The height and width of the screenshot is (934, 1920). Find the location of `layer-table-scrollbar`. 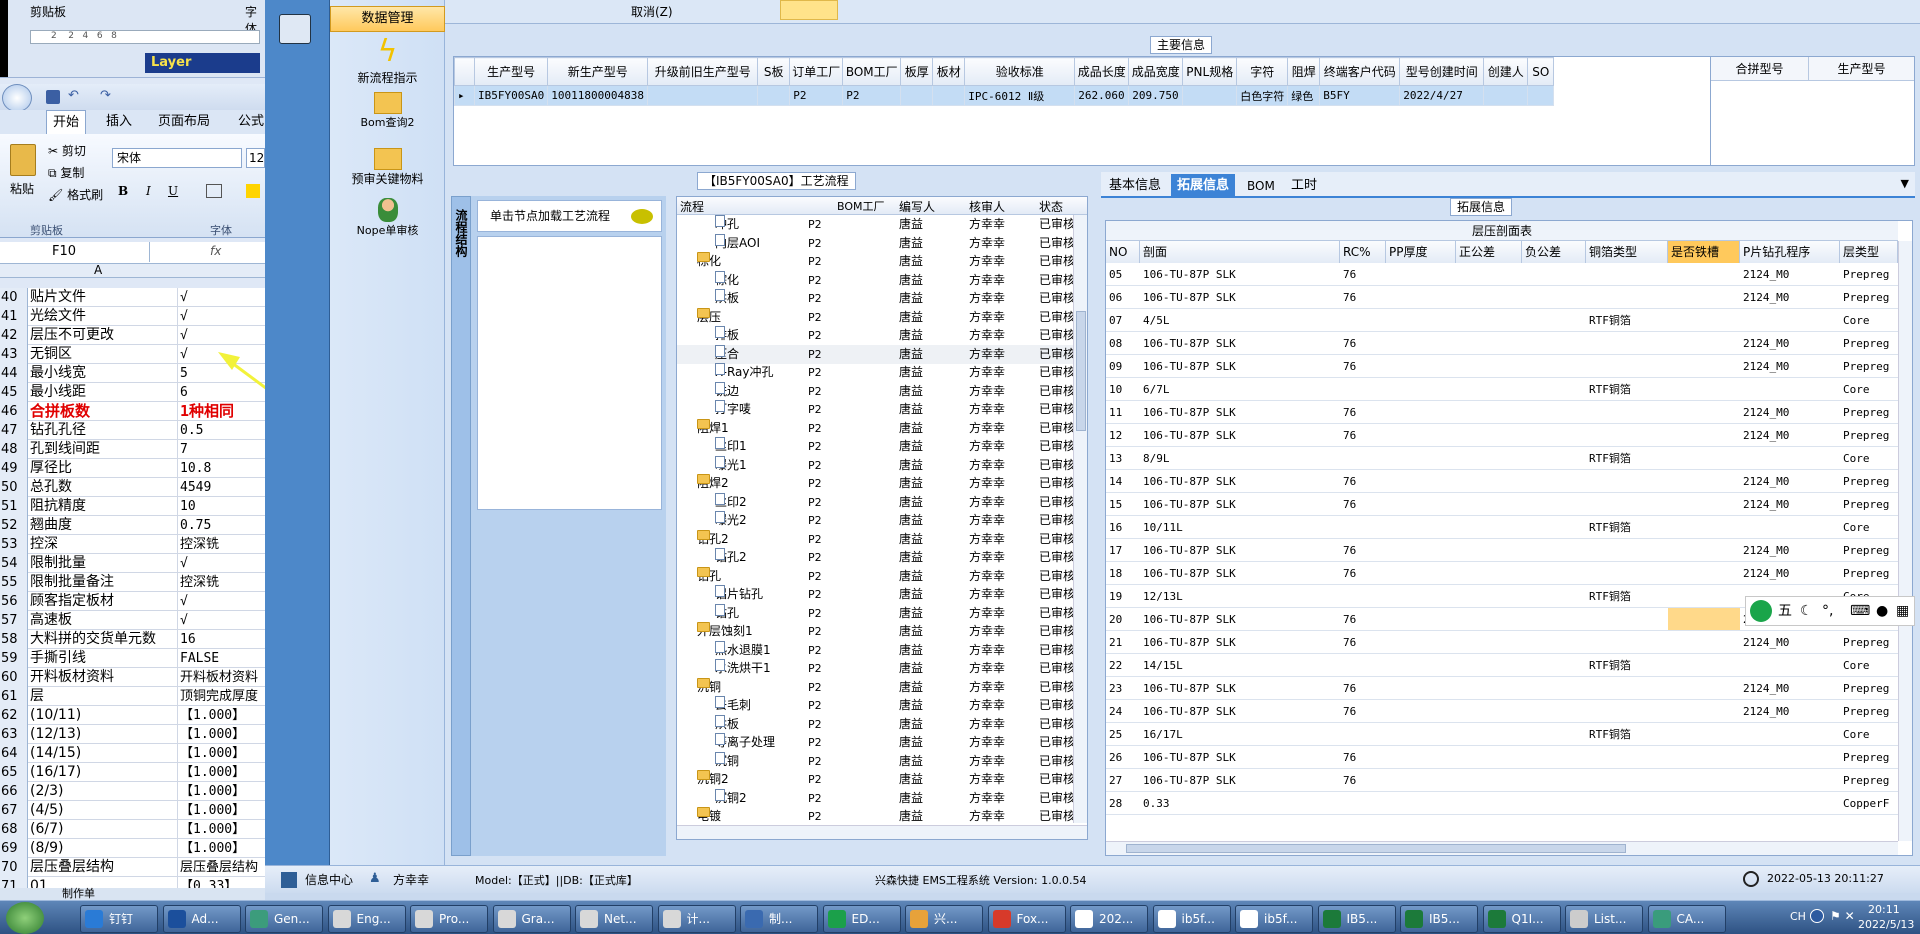

layer-table-scrollbar is located at coordinates (1905, 541).